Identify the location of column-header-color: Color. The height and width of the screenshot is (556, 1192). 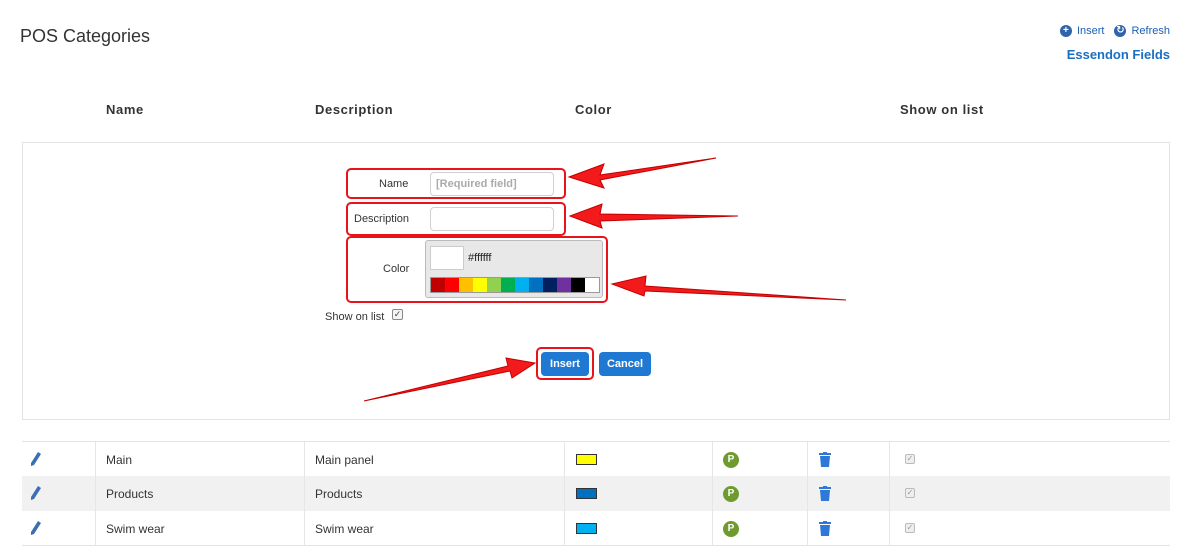
(593, 109).